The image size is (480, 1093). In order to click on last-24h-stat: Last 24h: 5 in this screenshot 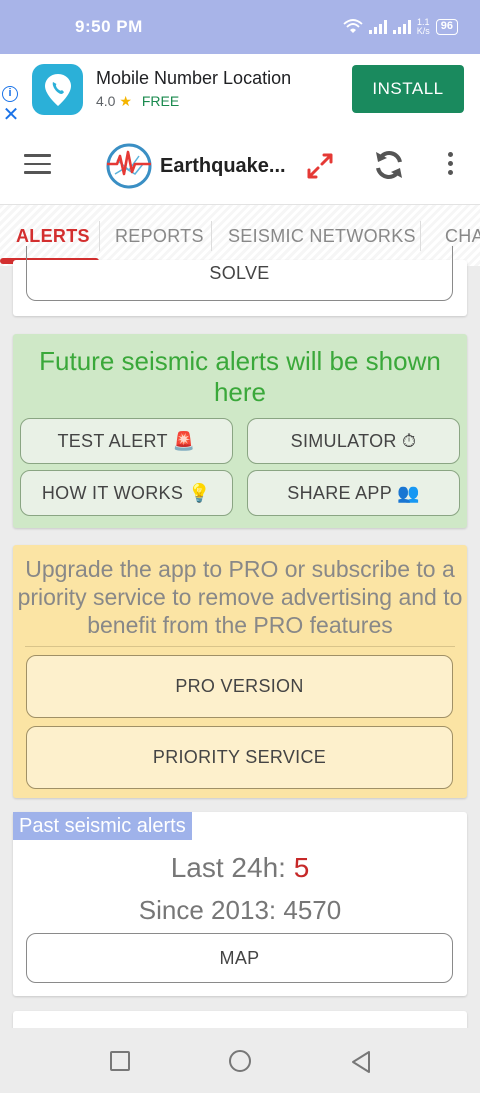, I will do `click(240, 868)`.